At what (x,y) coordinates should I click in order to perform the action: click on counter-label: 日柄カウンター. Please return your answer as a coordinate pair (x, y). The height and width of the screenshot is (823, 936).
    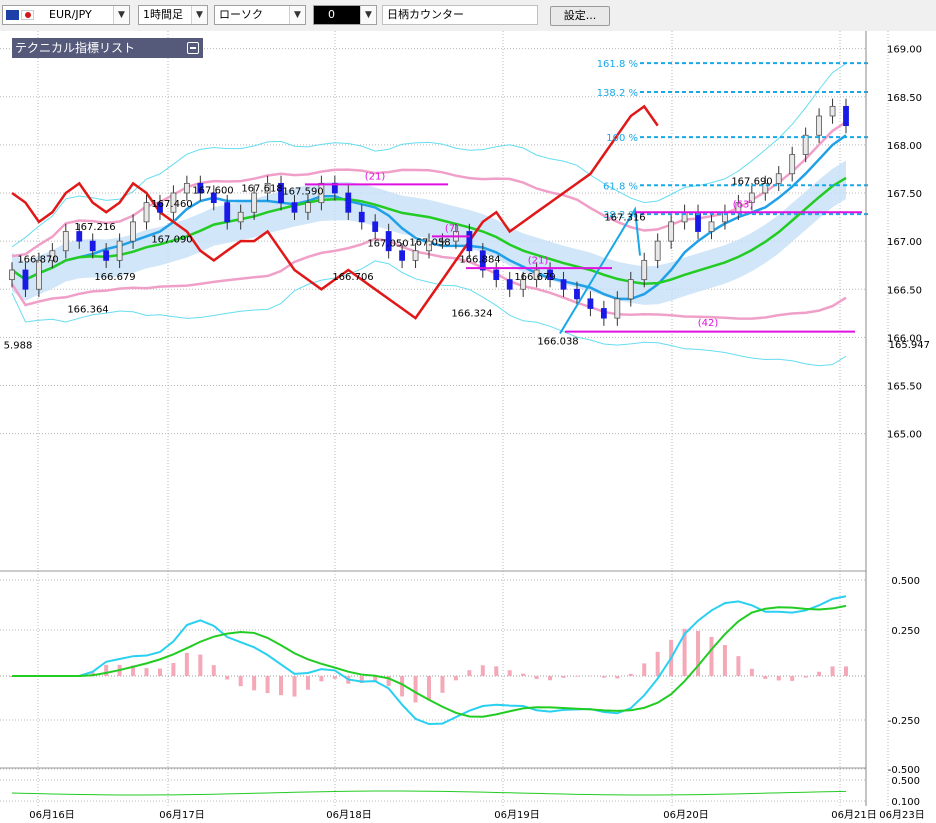
    Looking at the image, I should click on (425, 14).